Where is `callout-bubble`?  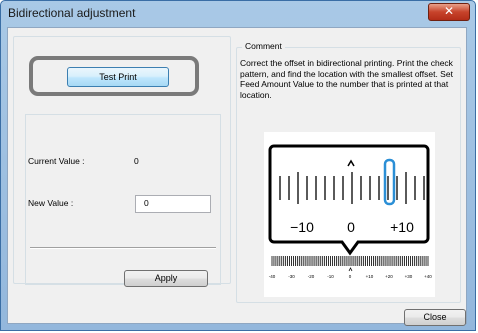
callout-bubble is located at coordinates (349, 200).